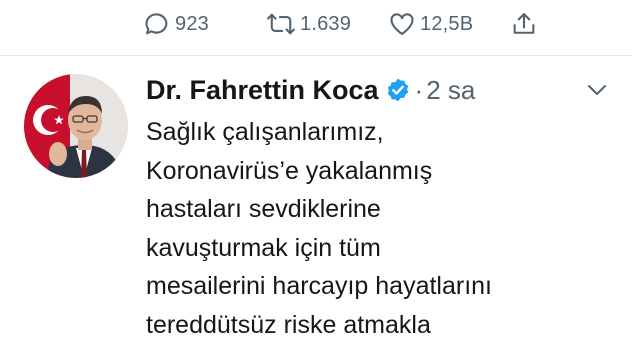 The image size is (632, 356). What do you see at coordinates (76, 126) in the screenshot?
I see `avatar` at bounding box center [76, 126].